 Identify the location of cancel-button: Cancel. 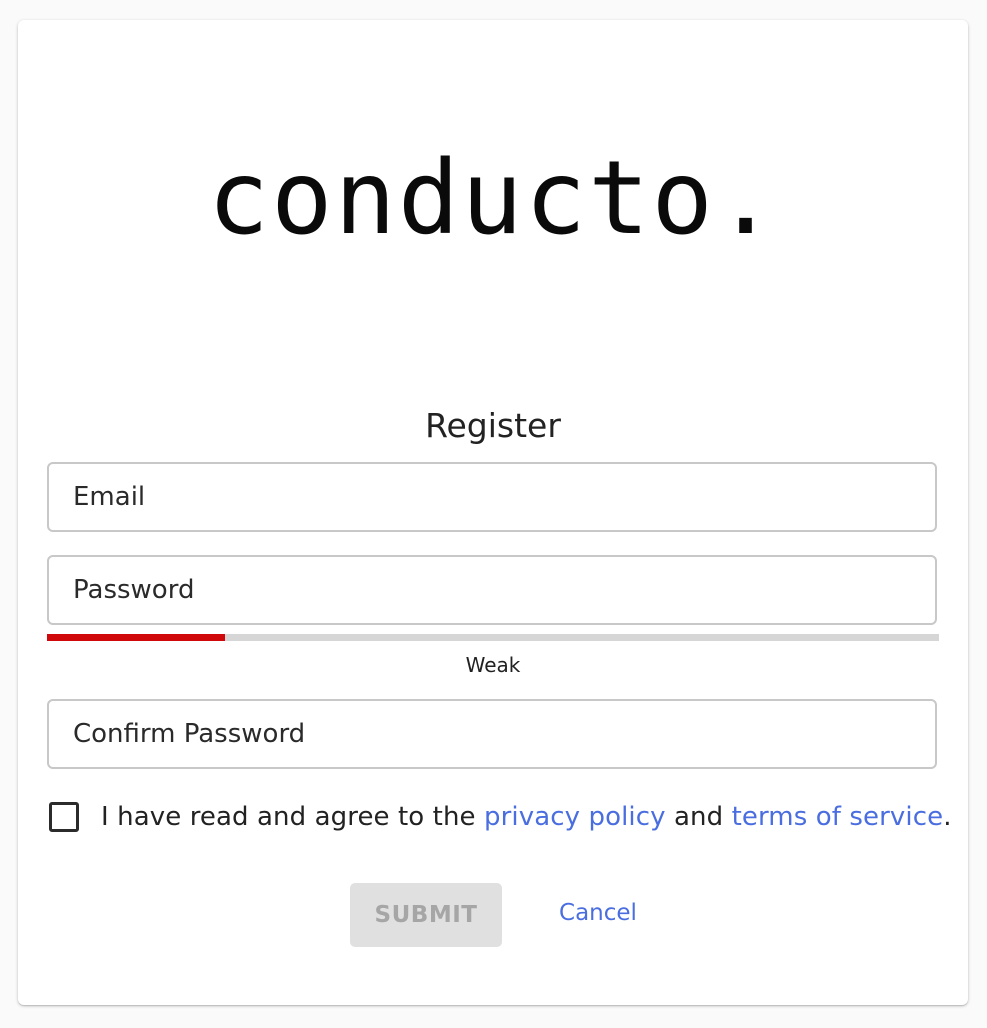
(598, 913).